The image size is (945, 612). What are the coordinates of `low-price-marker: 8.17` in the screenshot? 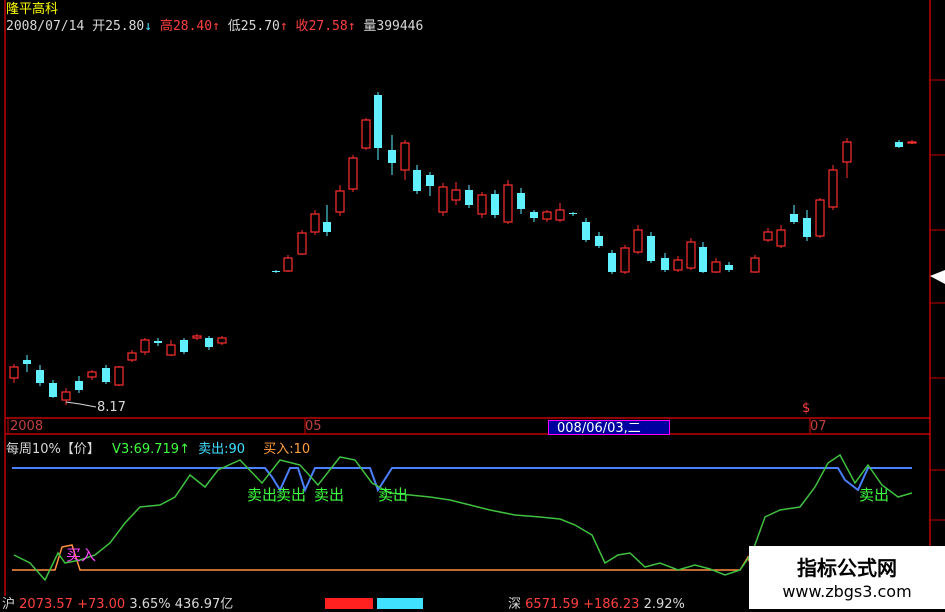 It's located at (111, 407).